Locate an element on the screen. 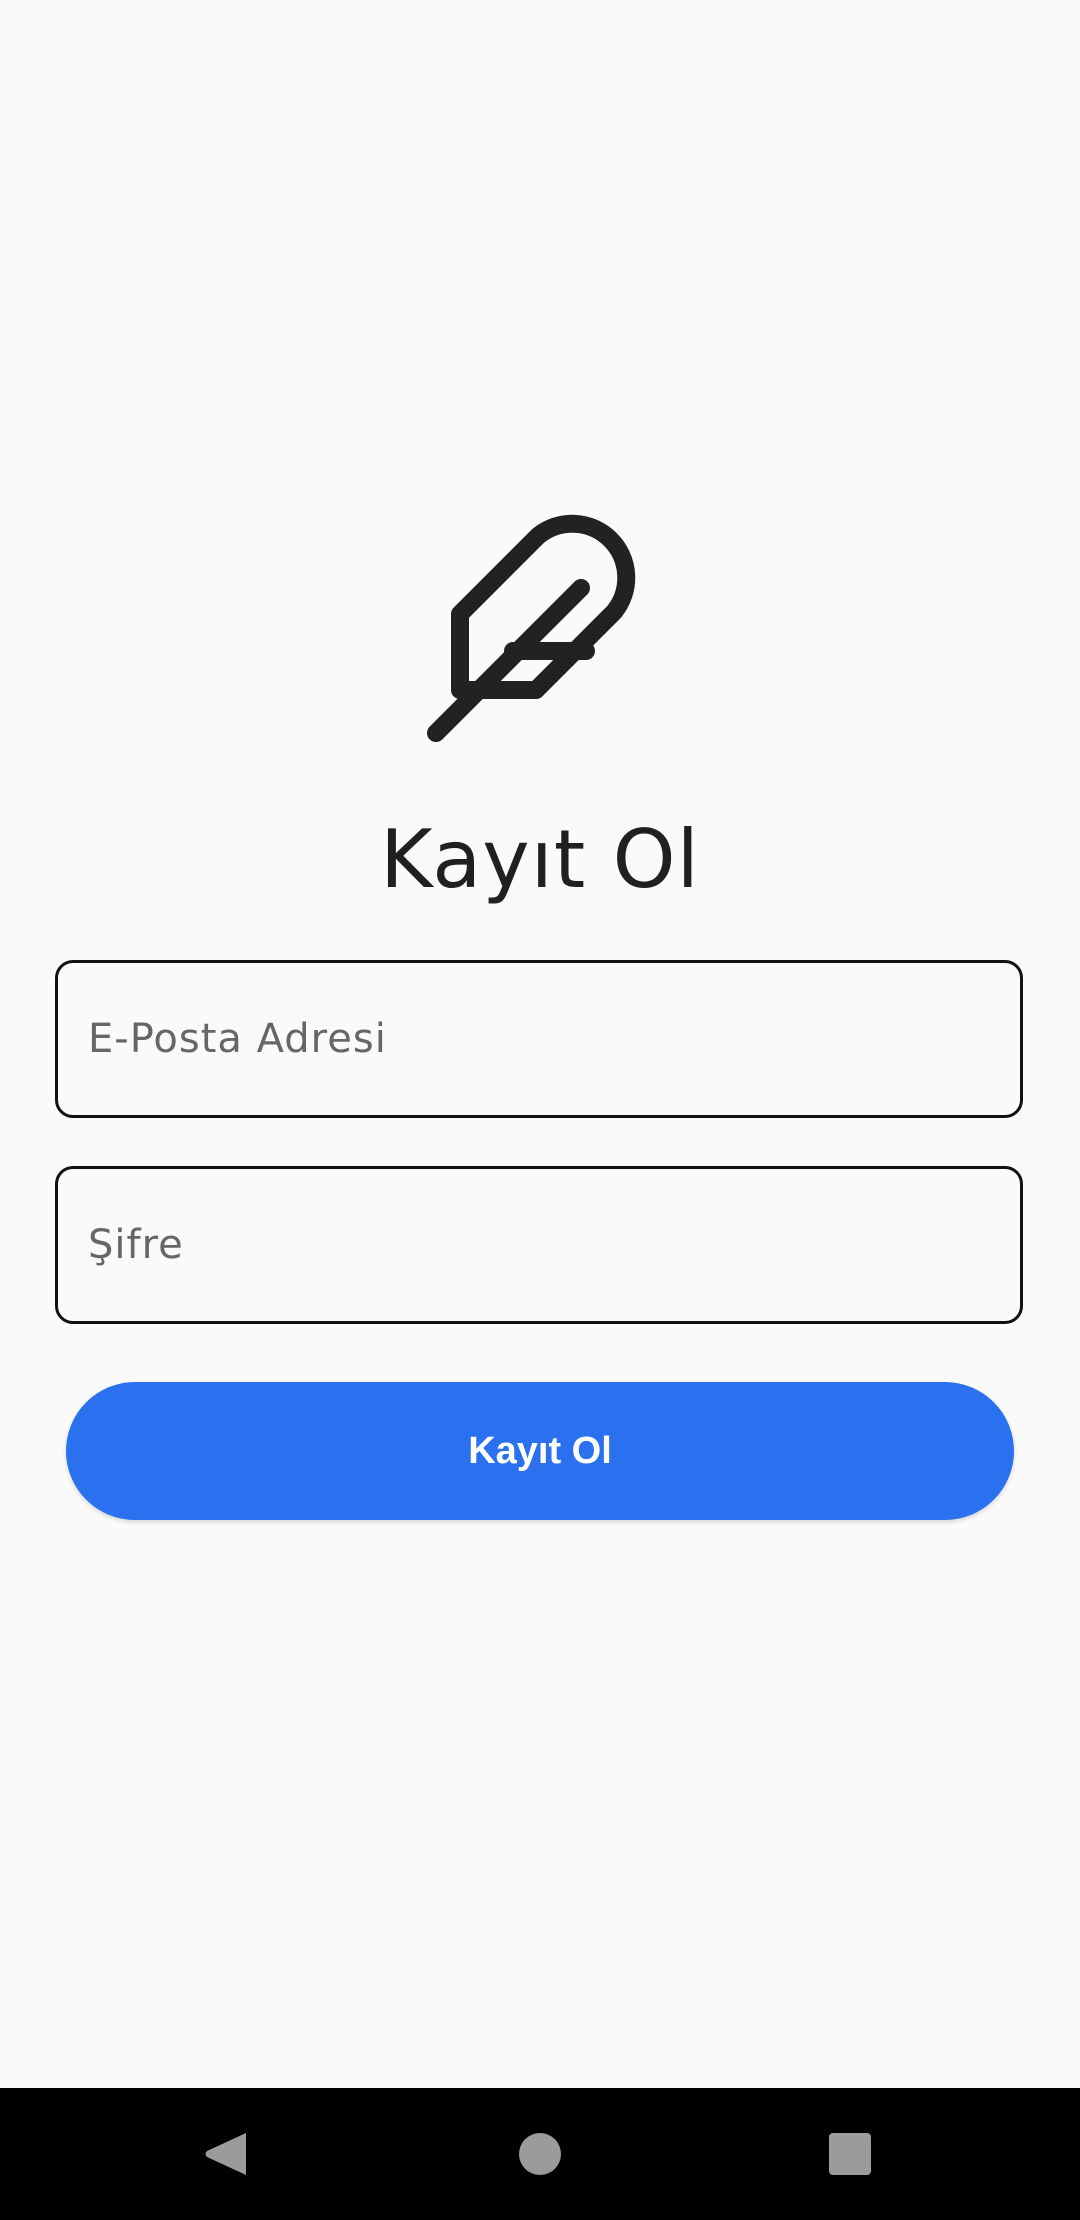  page-title: Kayıt Ol is located at coordinates (540, 859).